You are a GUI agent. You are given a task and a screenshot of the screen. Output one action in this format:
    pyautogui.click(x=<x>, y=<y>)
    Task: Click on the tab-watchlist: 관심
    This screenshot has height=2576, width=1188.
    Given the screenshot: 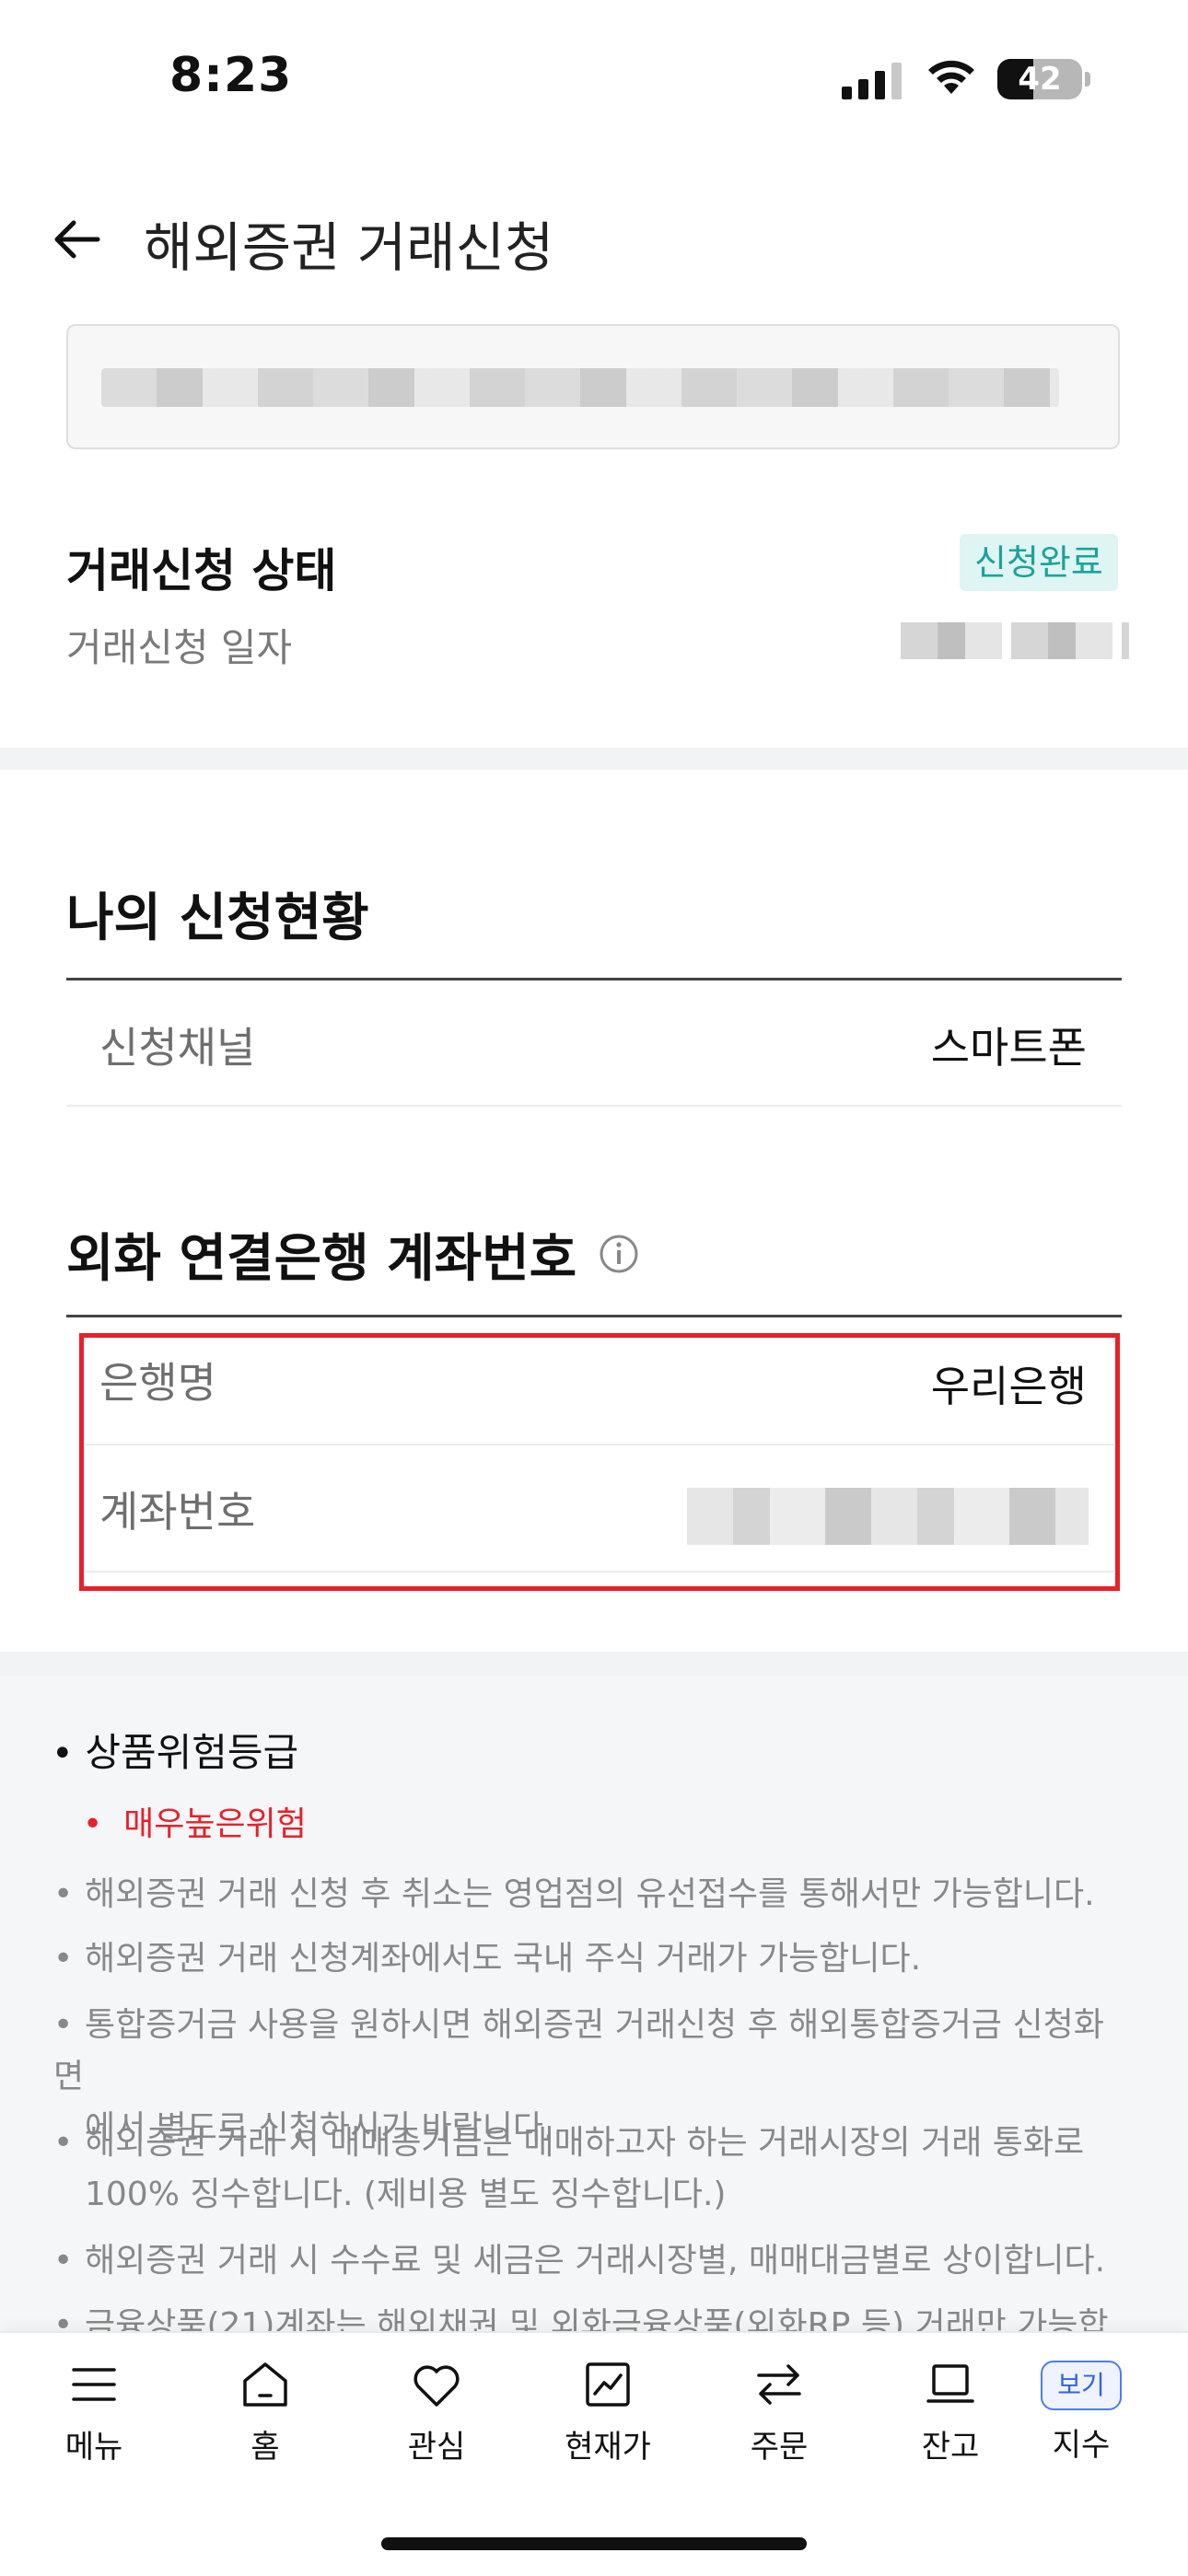 What is the action you would take?
    pyautogui.click(x=436, y=2412)
    